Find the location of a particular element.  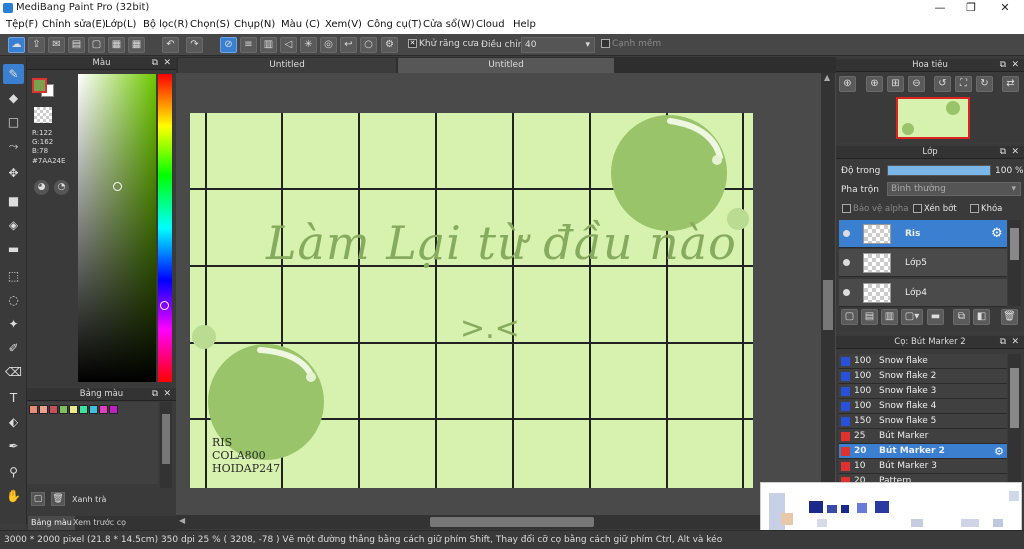

antialias-toggle: ✕ Khử răng cưa is located at coordinates (443, 44).